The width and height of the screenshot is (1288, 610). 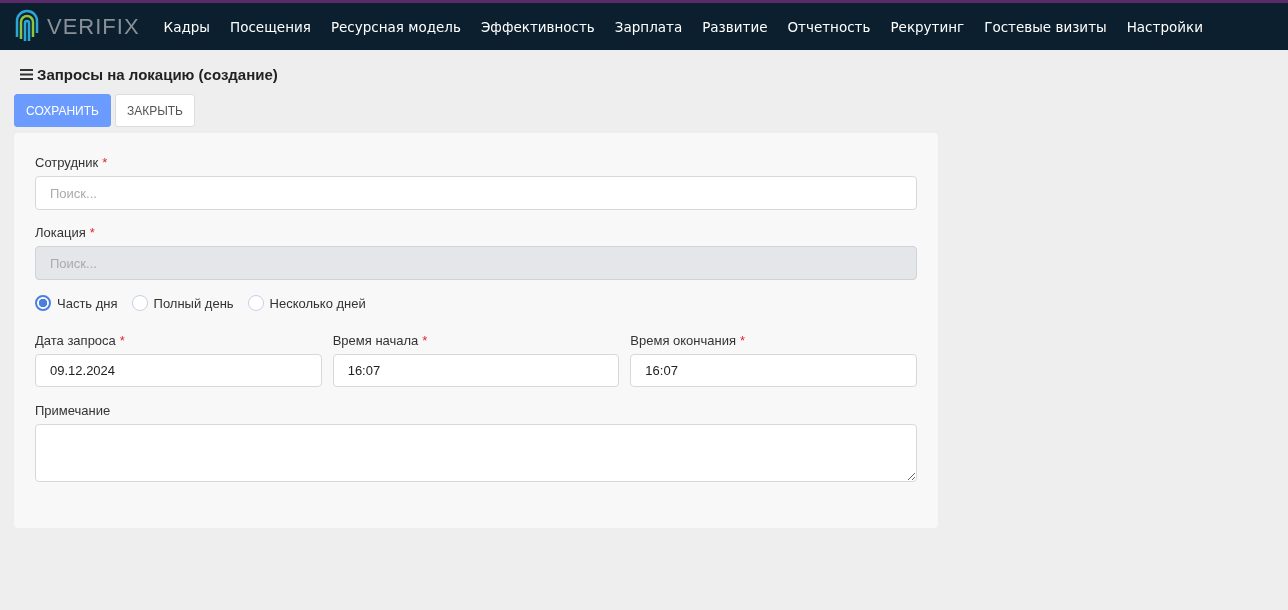 I want to click on nav-menu-item: Ресурсная модель, so click(x=395, y=26).